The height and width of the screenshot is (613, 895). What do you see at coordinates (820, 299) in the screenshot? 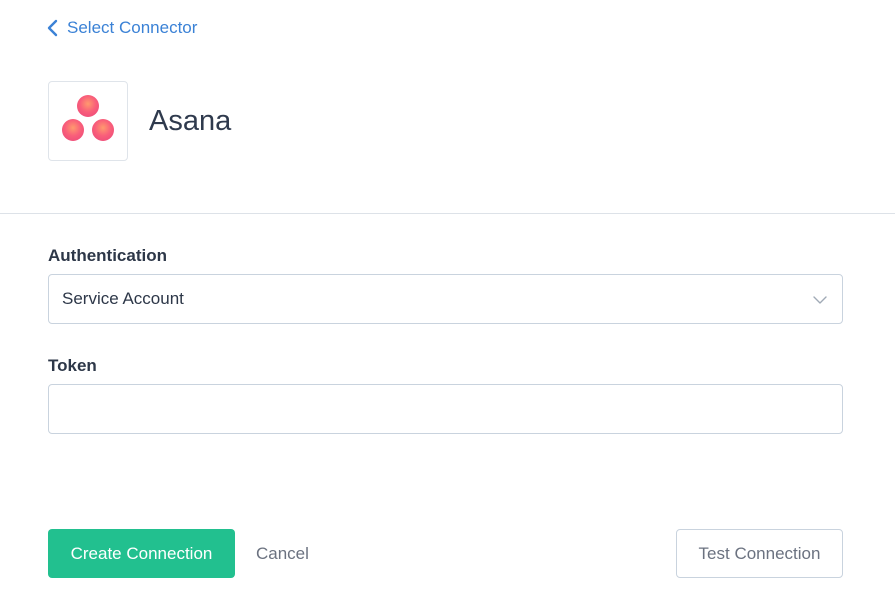
I see `chevron-down-icon` at bounding box center [820, 299].